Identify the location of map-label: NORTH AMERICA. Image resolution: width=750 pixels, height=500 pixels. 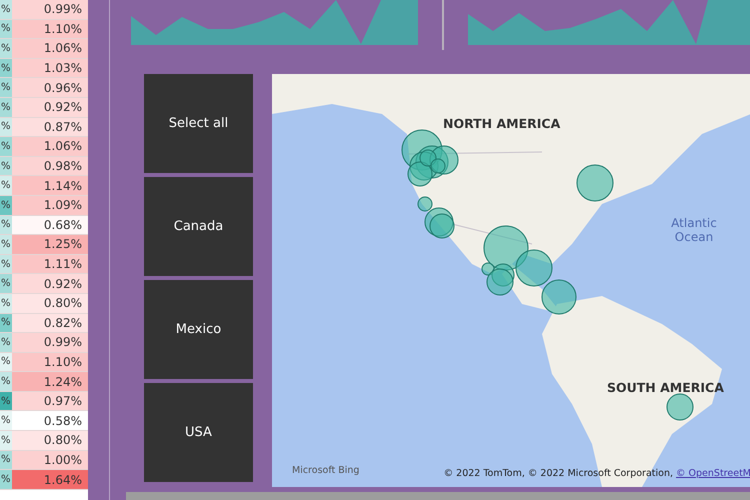
(501, 123).